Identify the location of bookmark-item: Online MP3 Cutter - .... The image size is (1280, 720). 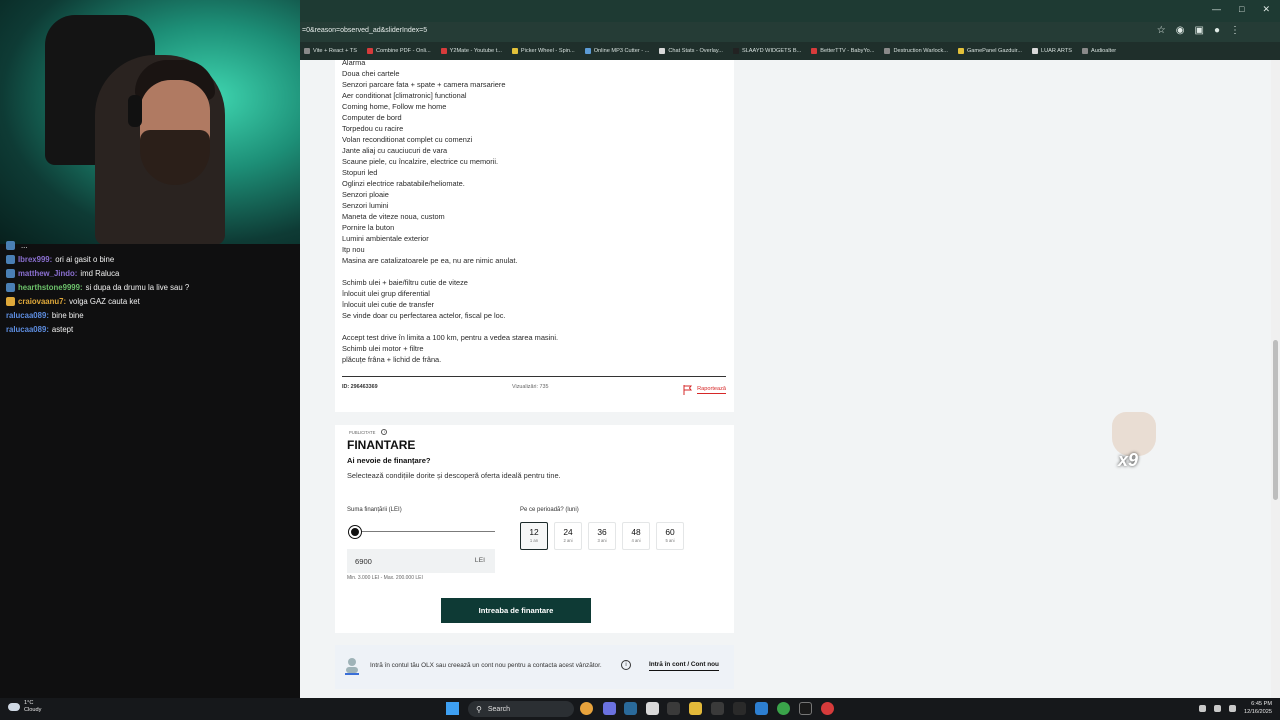
(617, 51).